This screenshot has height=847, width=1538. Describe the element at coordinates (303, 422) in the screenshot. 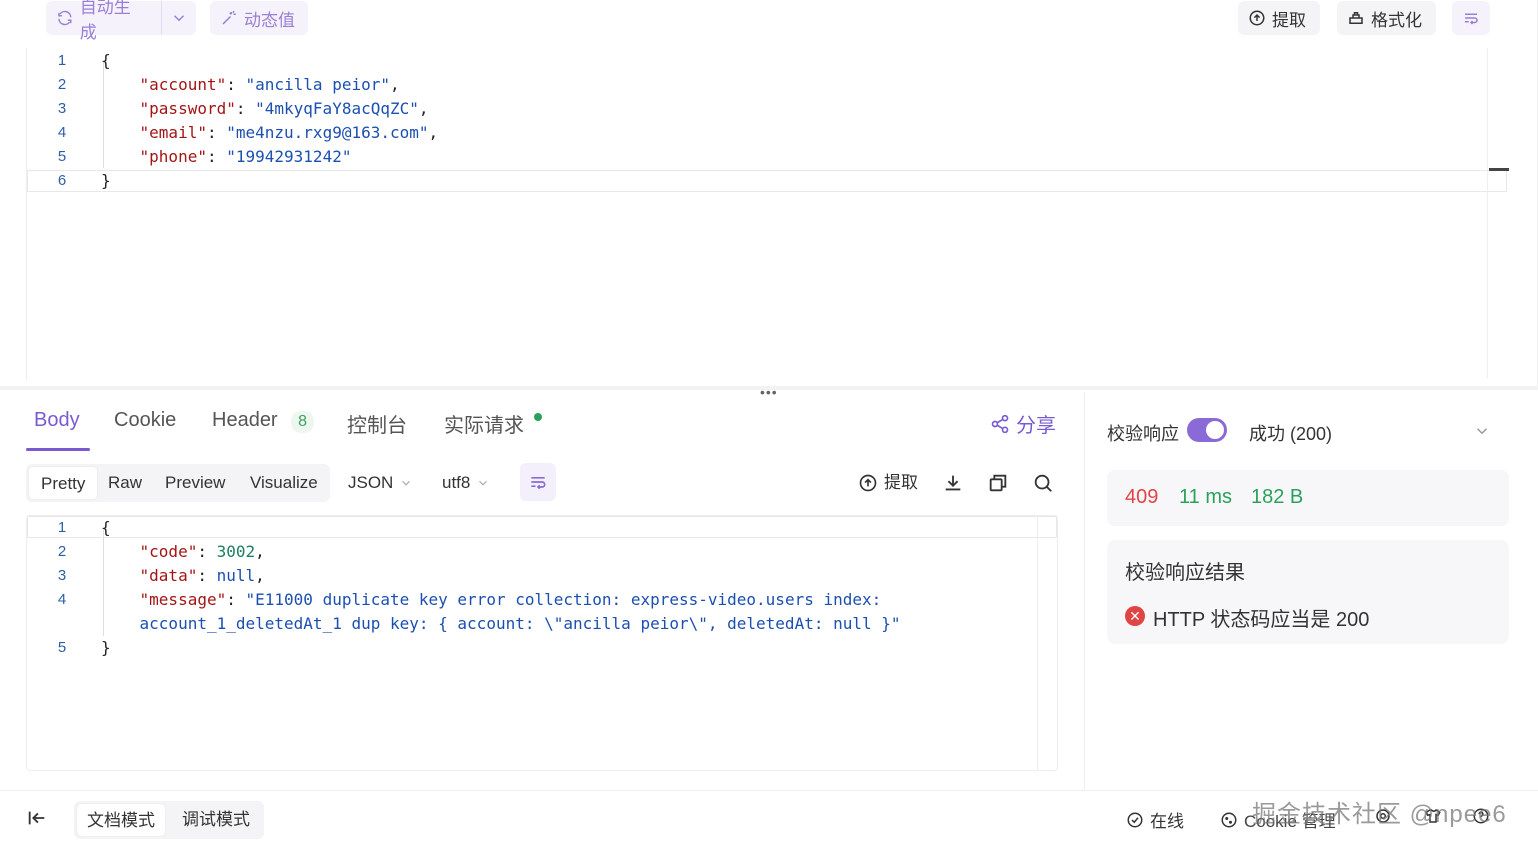

I see `header-count-badge: 8` at that location.